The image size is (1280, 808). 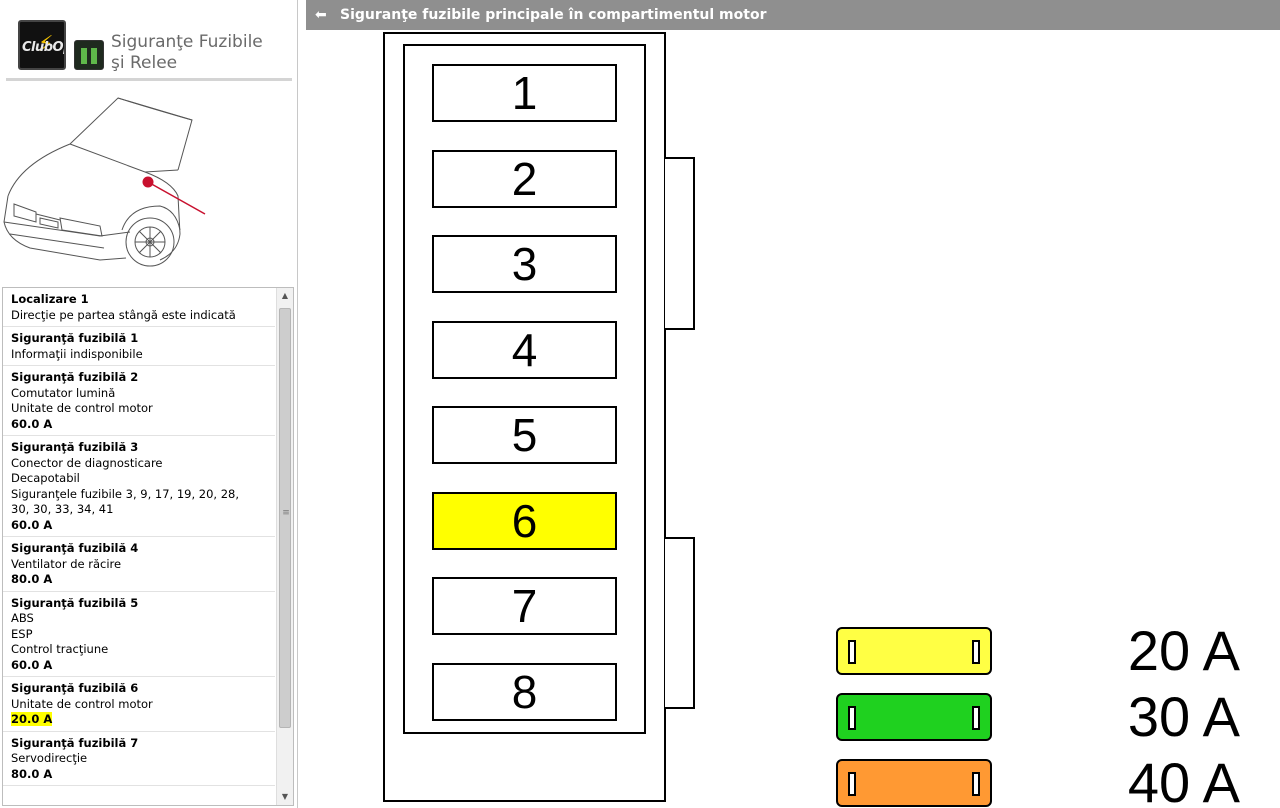 I want to click on fuse-info-title: Siguranţă fuzibilă 7, so click(x=75, y=742).